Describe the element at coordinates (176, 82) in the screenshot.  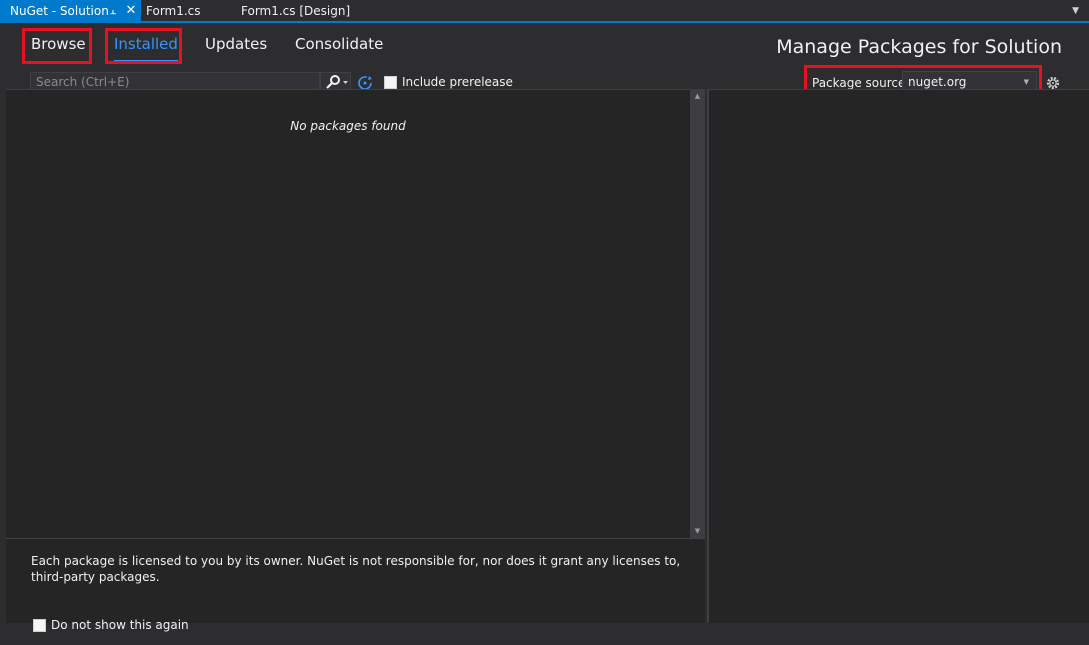
I see `search-input` at that location.